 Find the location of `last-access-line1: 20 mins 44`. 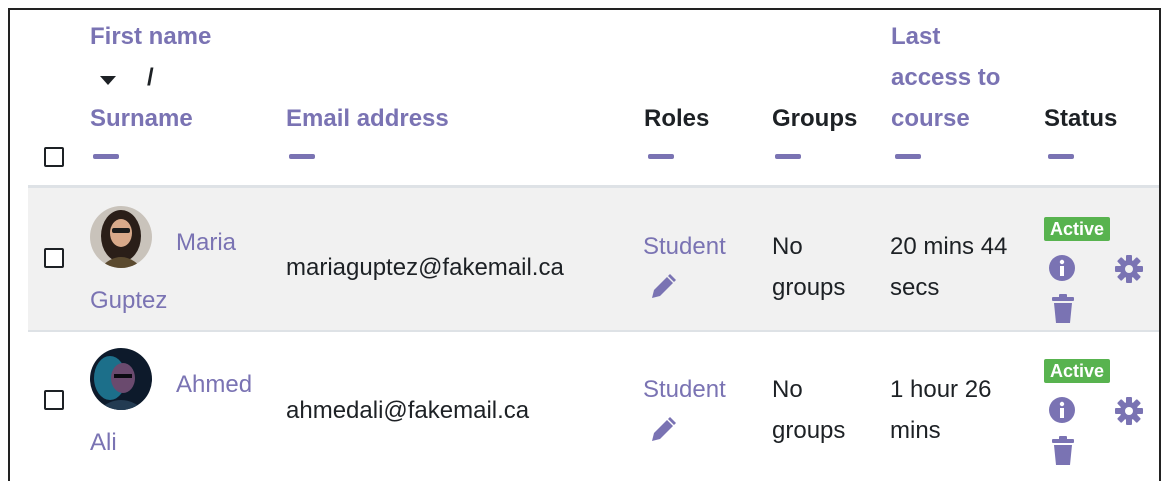

last-access-line1: 20 mins 44 is located at coordinates (949, 246).